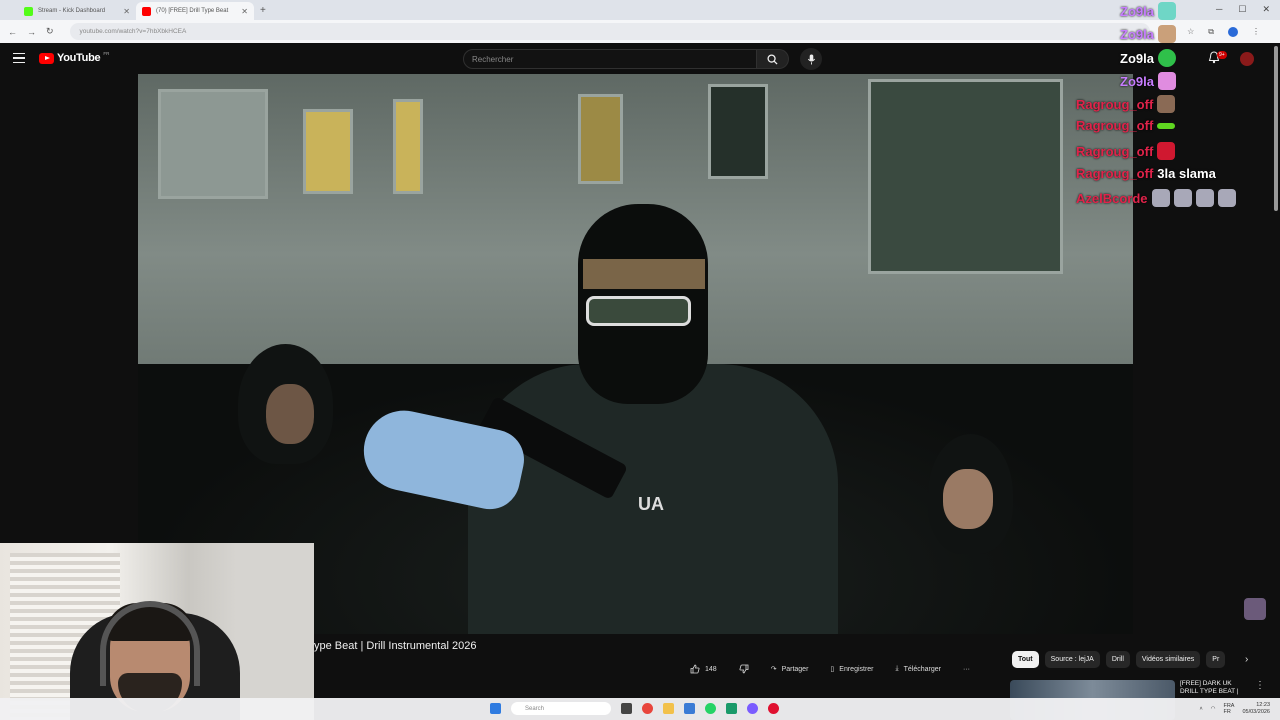 This screenshot has height=720, width=1280. I want to click on clock: 12:23 05/03/2026, so click(1256, 709).